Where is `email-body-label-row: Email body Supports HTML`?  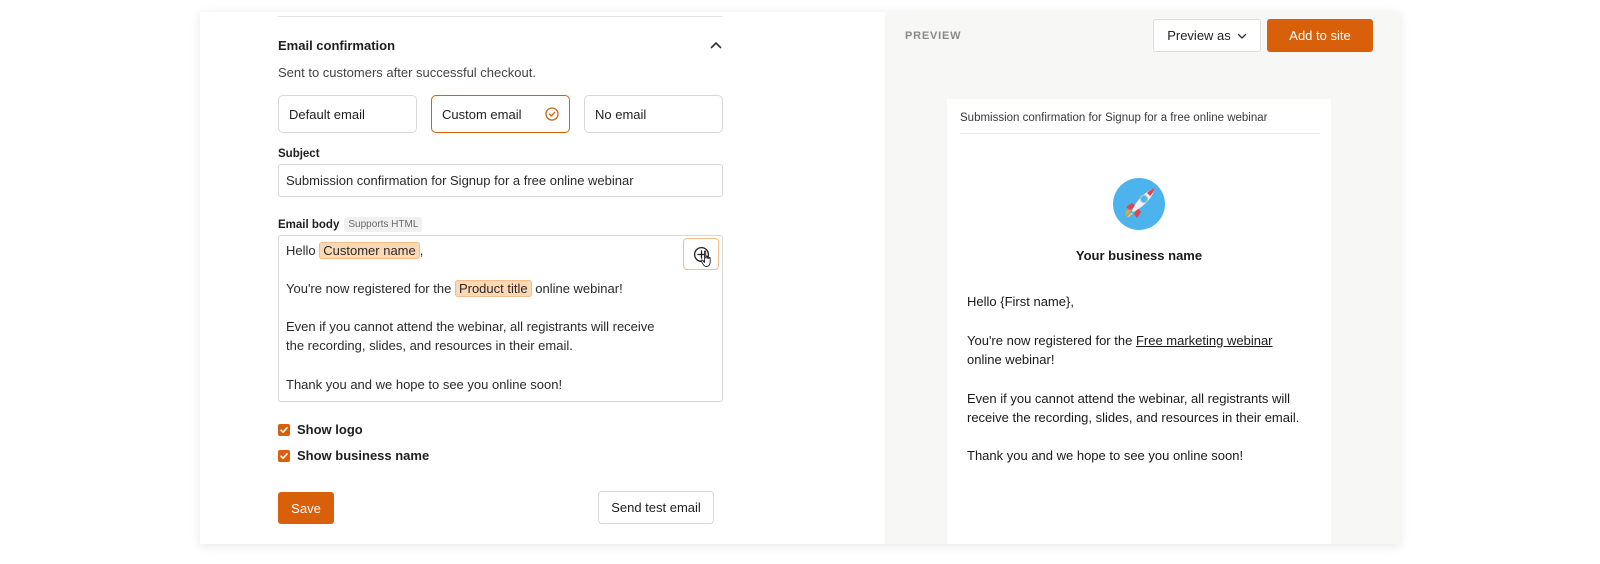
email-body-label-row: Email body Supports HTML is located at coordinates (350, 224).